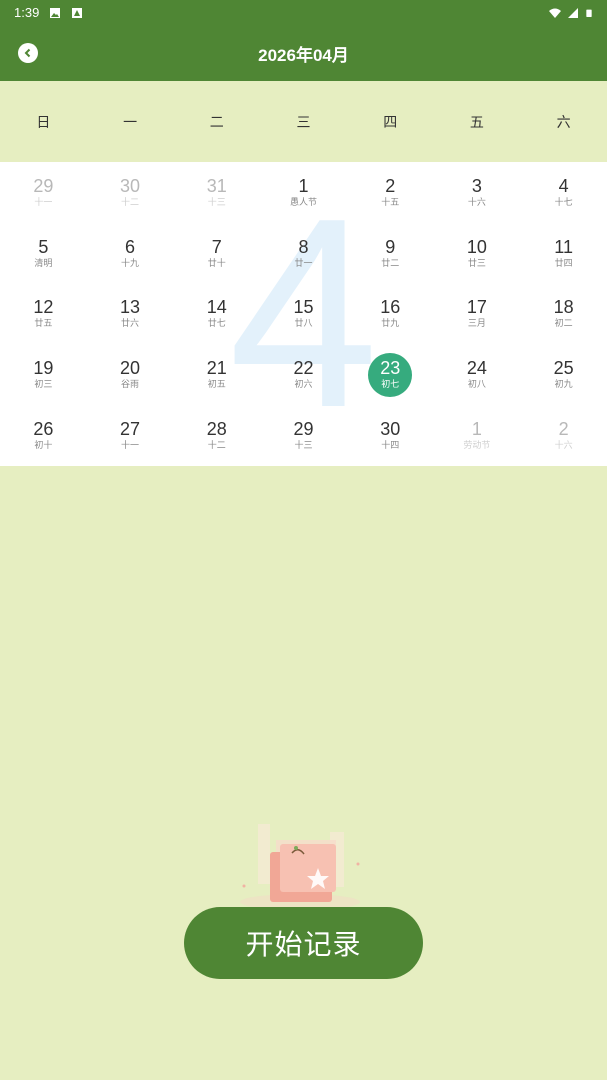 This screenshot has width=607, height=1080. I want to click on day-lunar-label: 十五, so click(390, 202).